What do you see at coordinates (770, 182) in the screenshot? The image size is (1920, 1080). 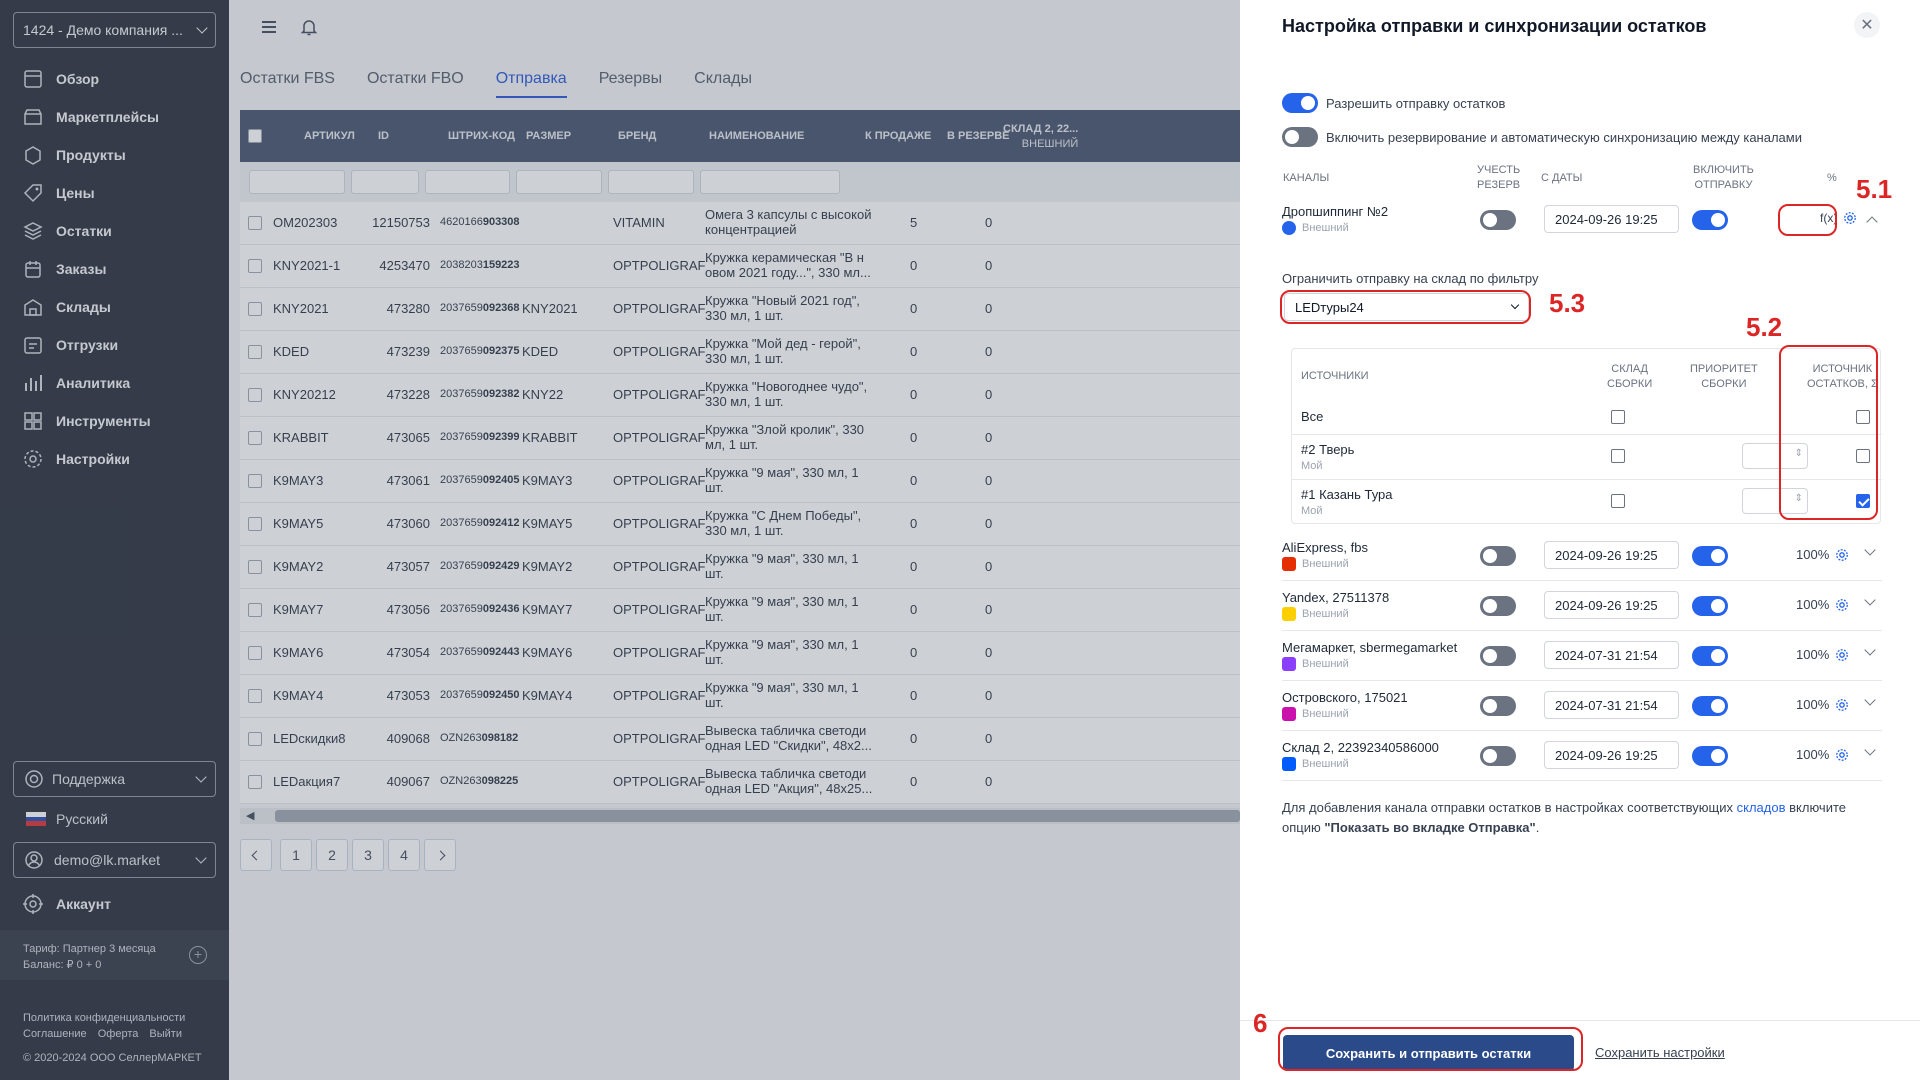 I see `filter-name` at bounding box center [770, 182].